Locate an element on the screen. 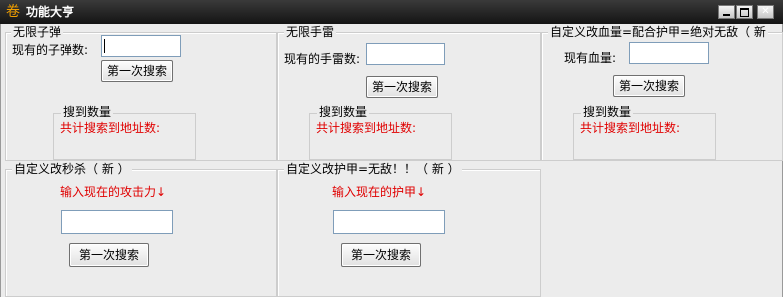  health-results-count-label: 共计搜索到地址数: is located at coordinates (630, 128).